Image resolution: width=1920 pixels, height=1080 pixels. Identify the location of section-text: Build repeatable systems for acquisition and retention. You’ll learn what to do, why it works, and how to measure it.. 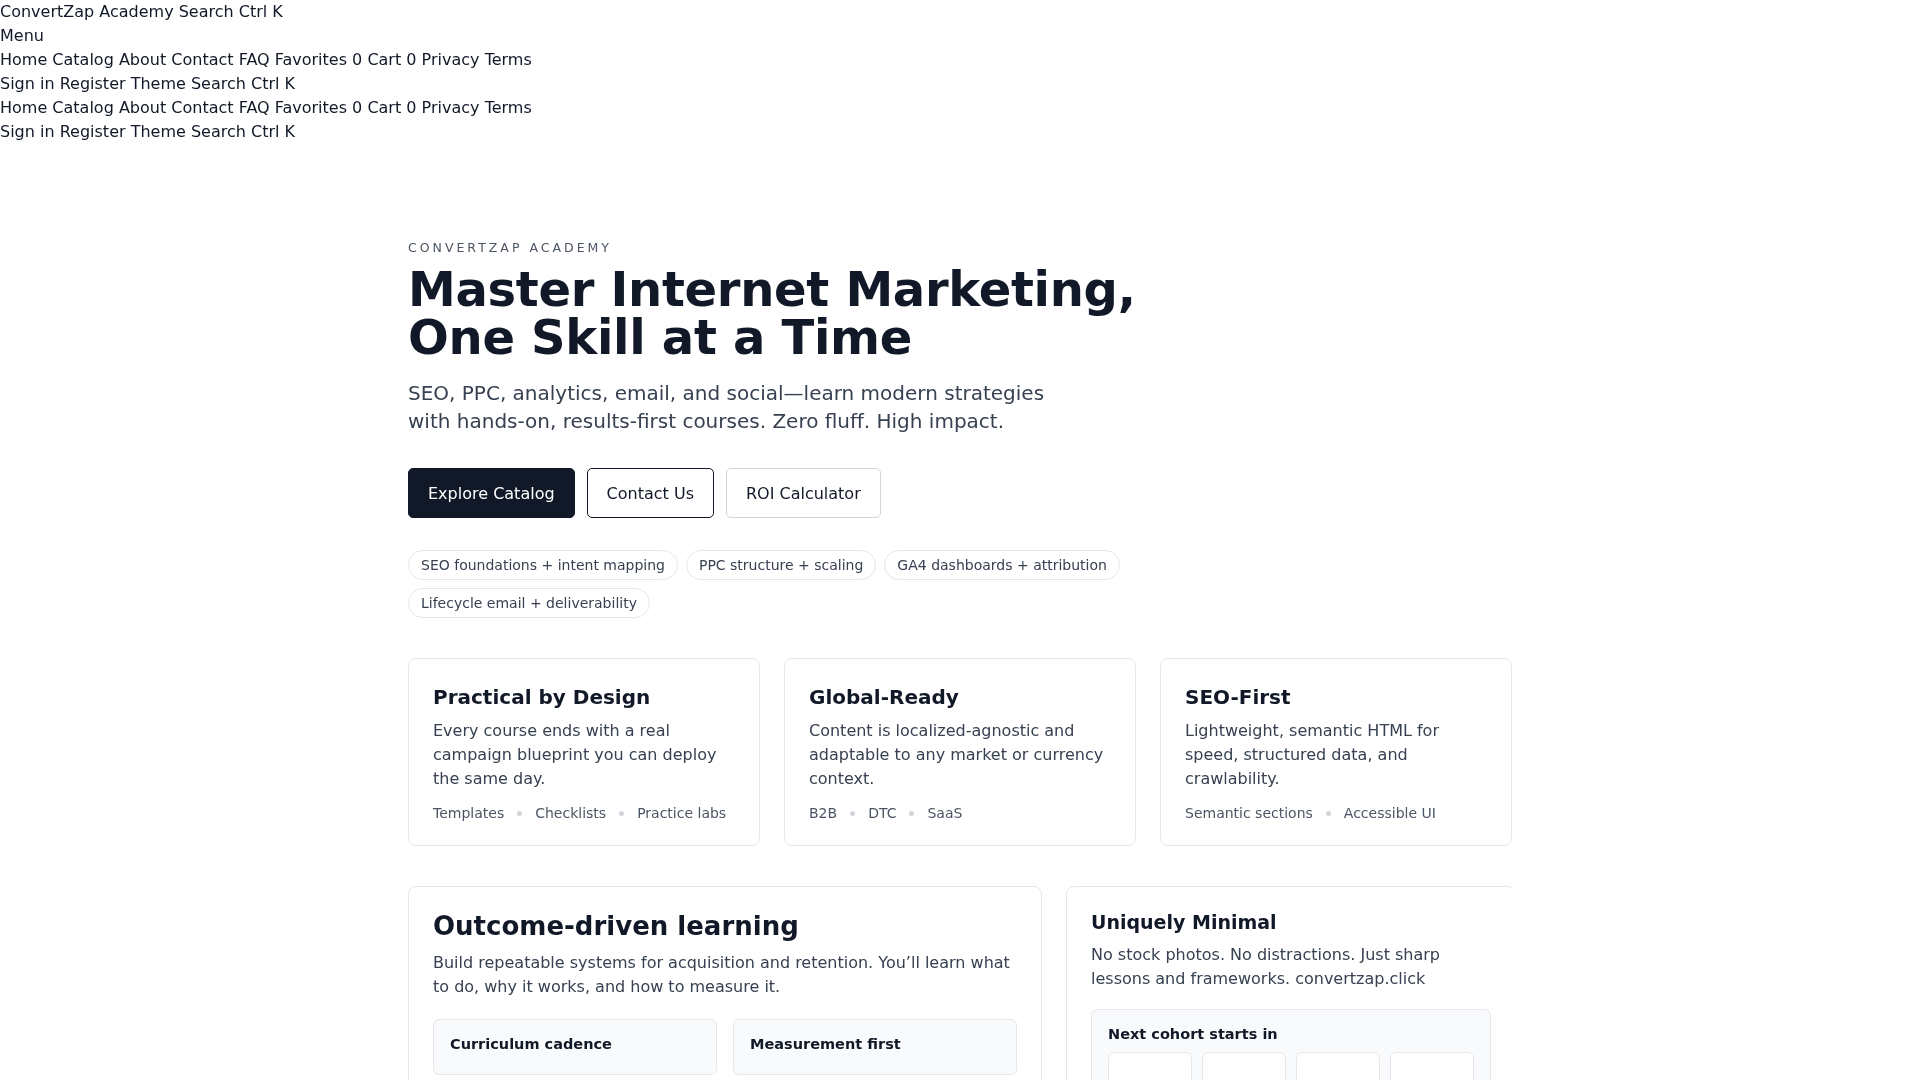
(722, 975).